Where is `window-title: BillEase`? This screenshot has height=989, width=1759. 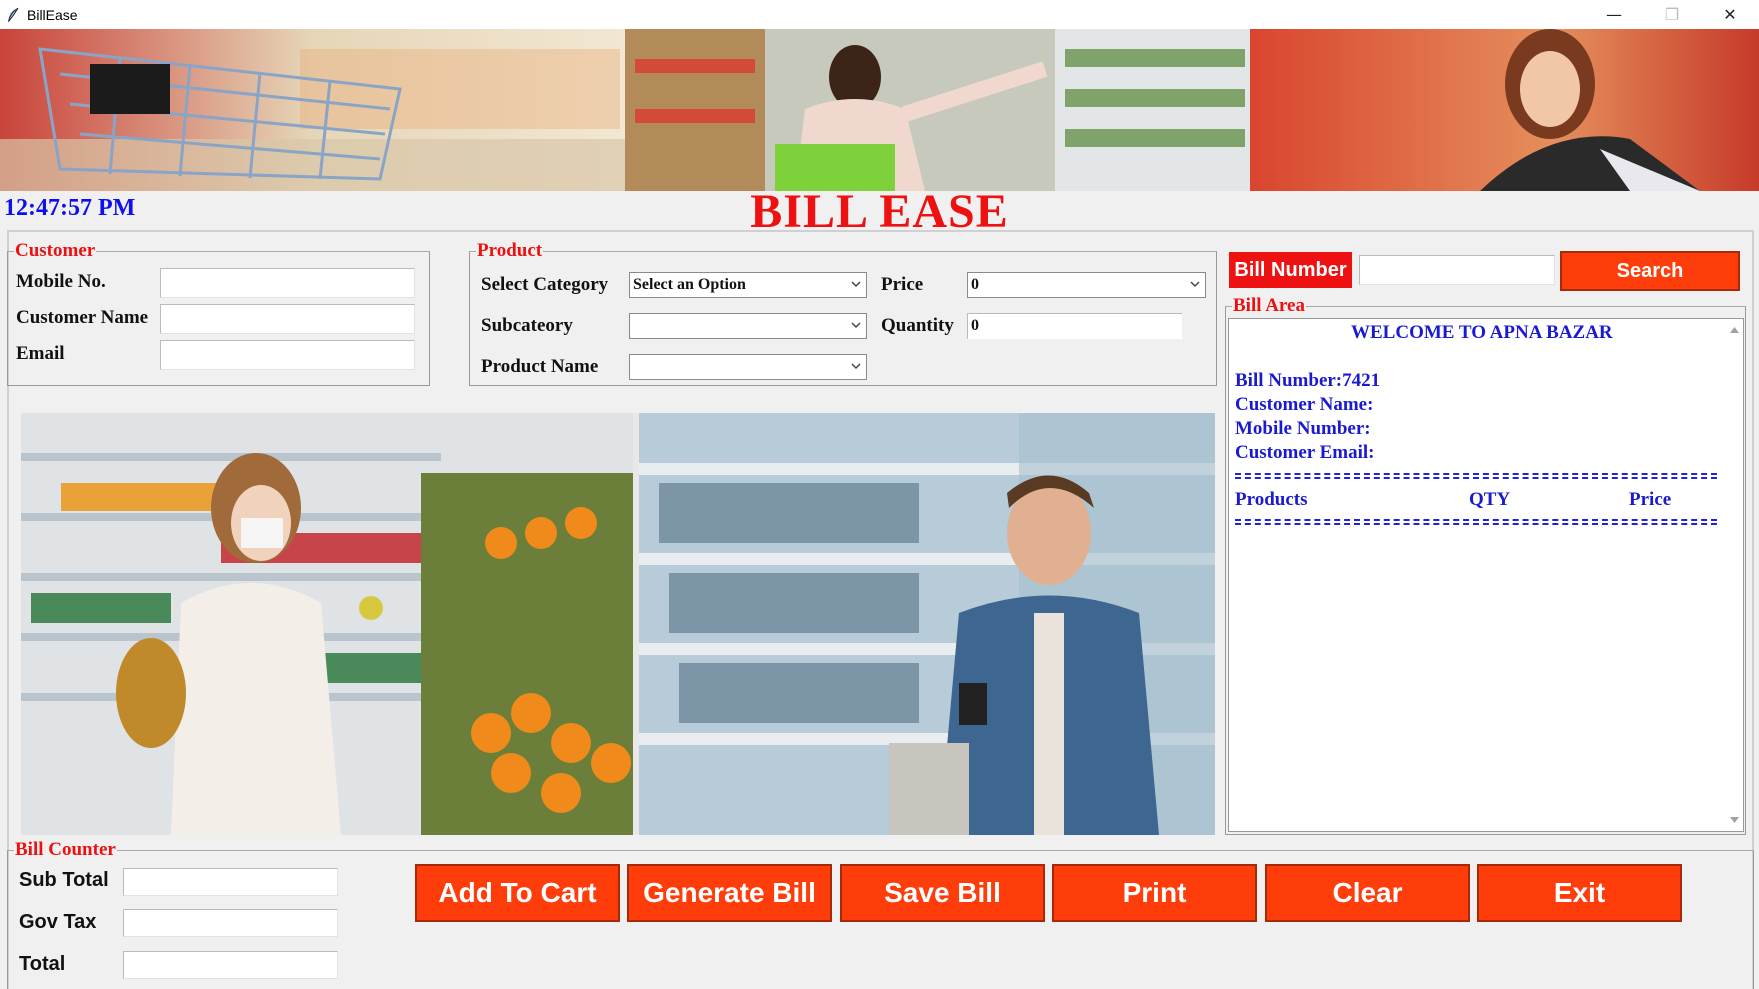
window-title: BillEase is located at coordinates (52, 14).